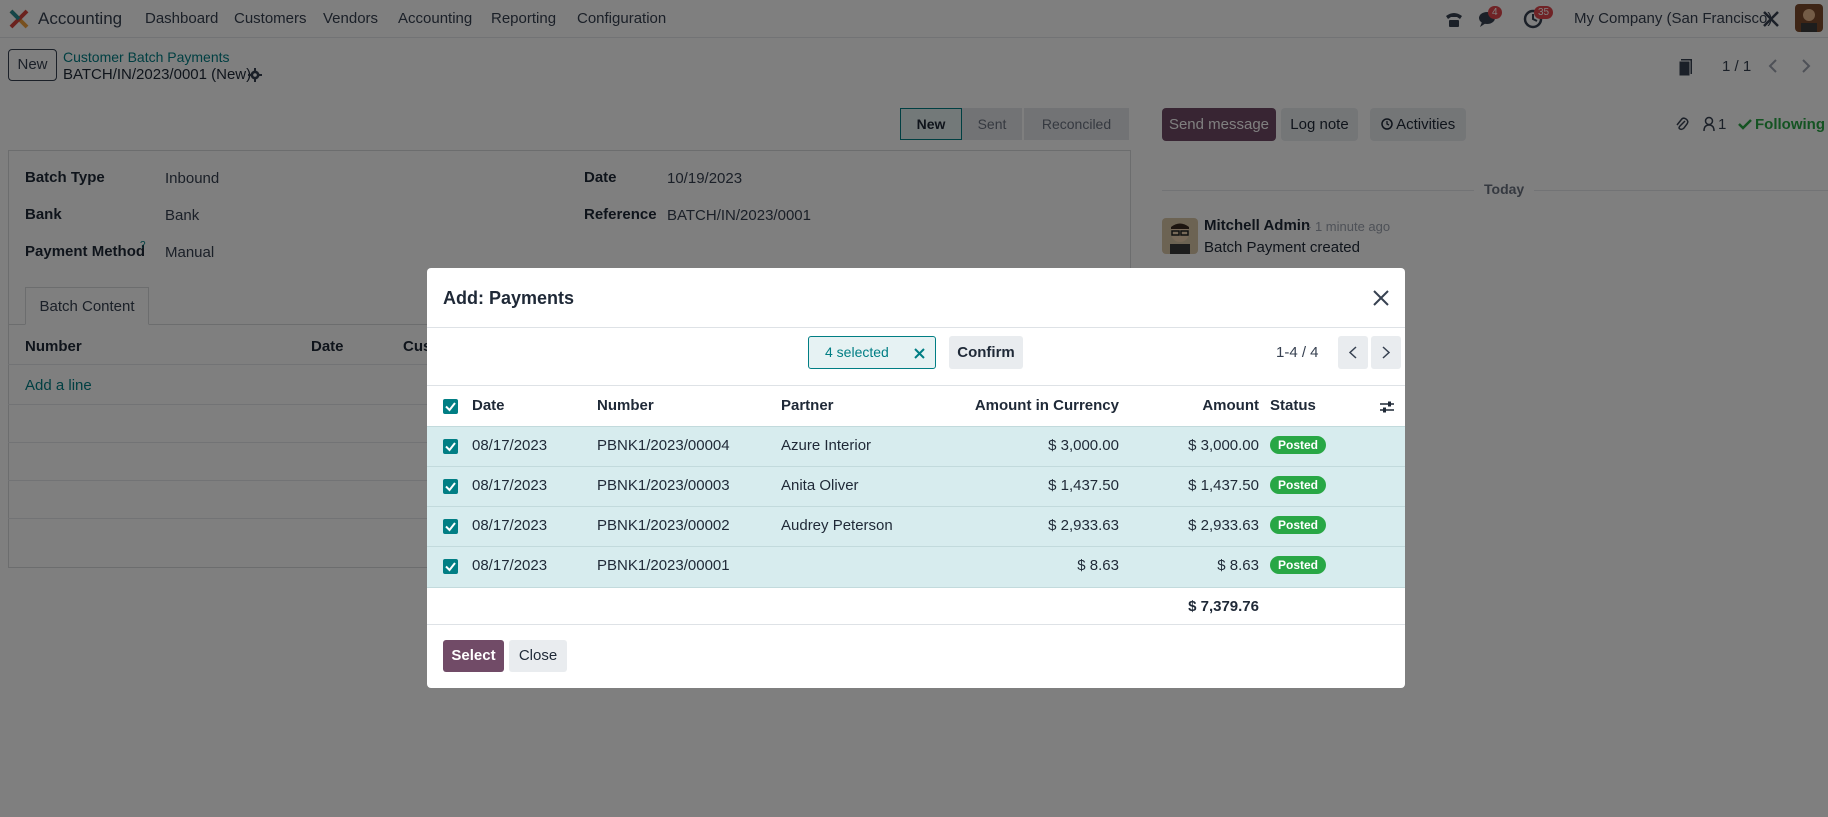 The width and height of the screenshot is (1828, 817). Describe the element at coordinates (1381, 298) in the screenshot. I see `close-icon` at that location.